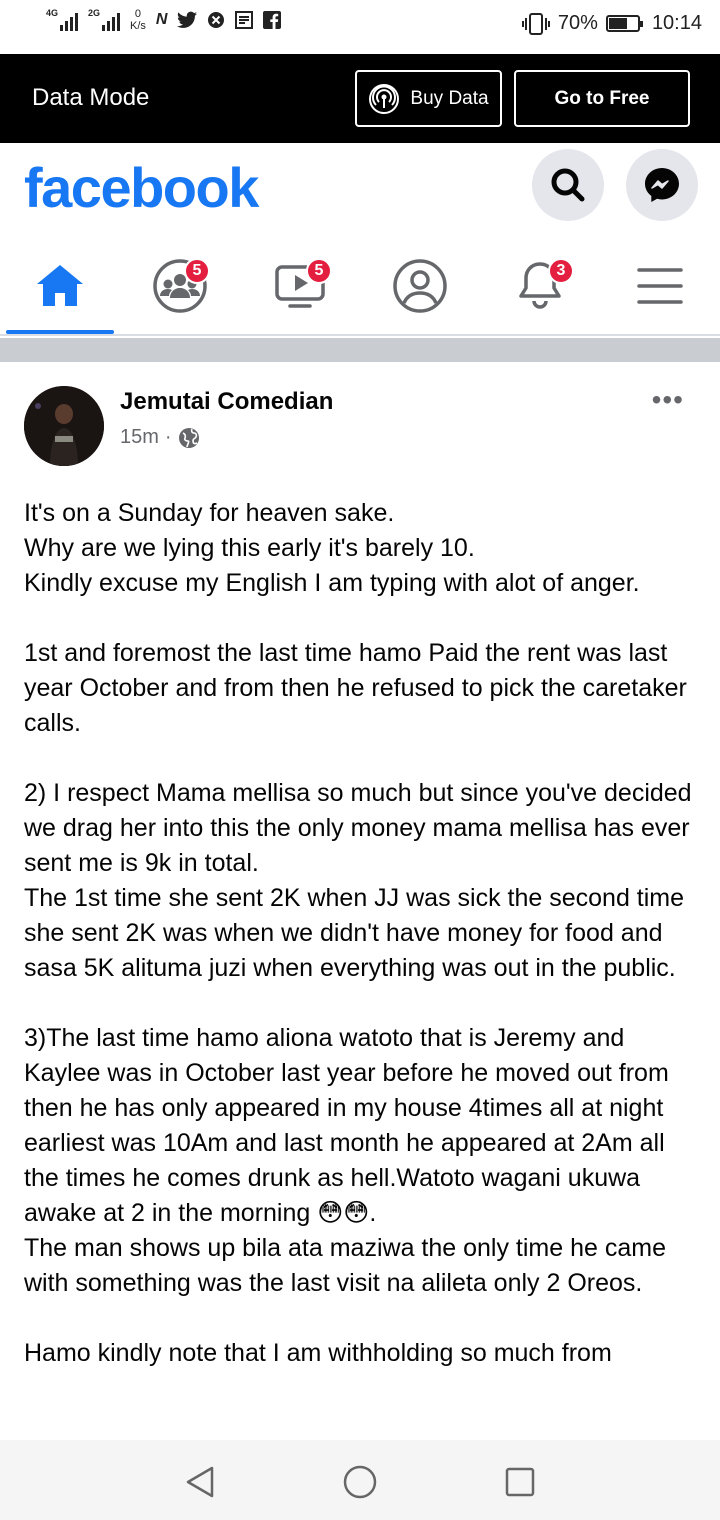 This screenshot has width=720, height=1520. I want to click on feed-separator, so click(360, 350).